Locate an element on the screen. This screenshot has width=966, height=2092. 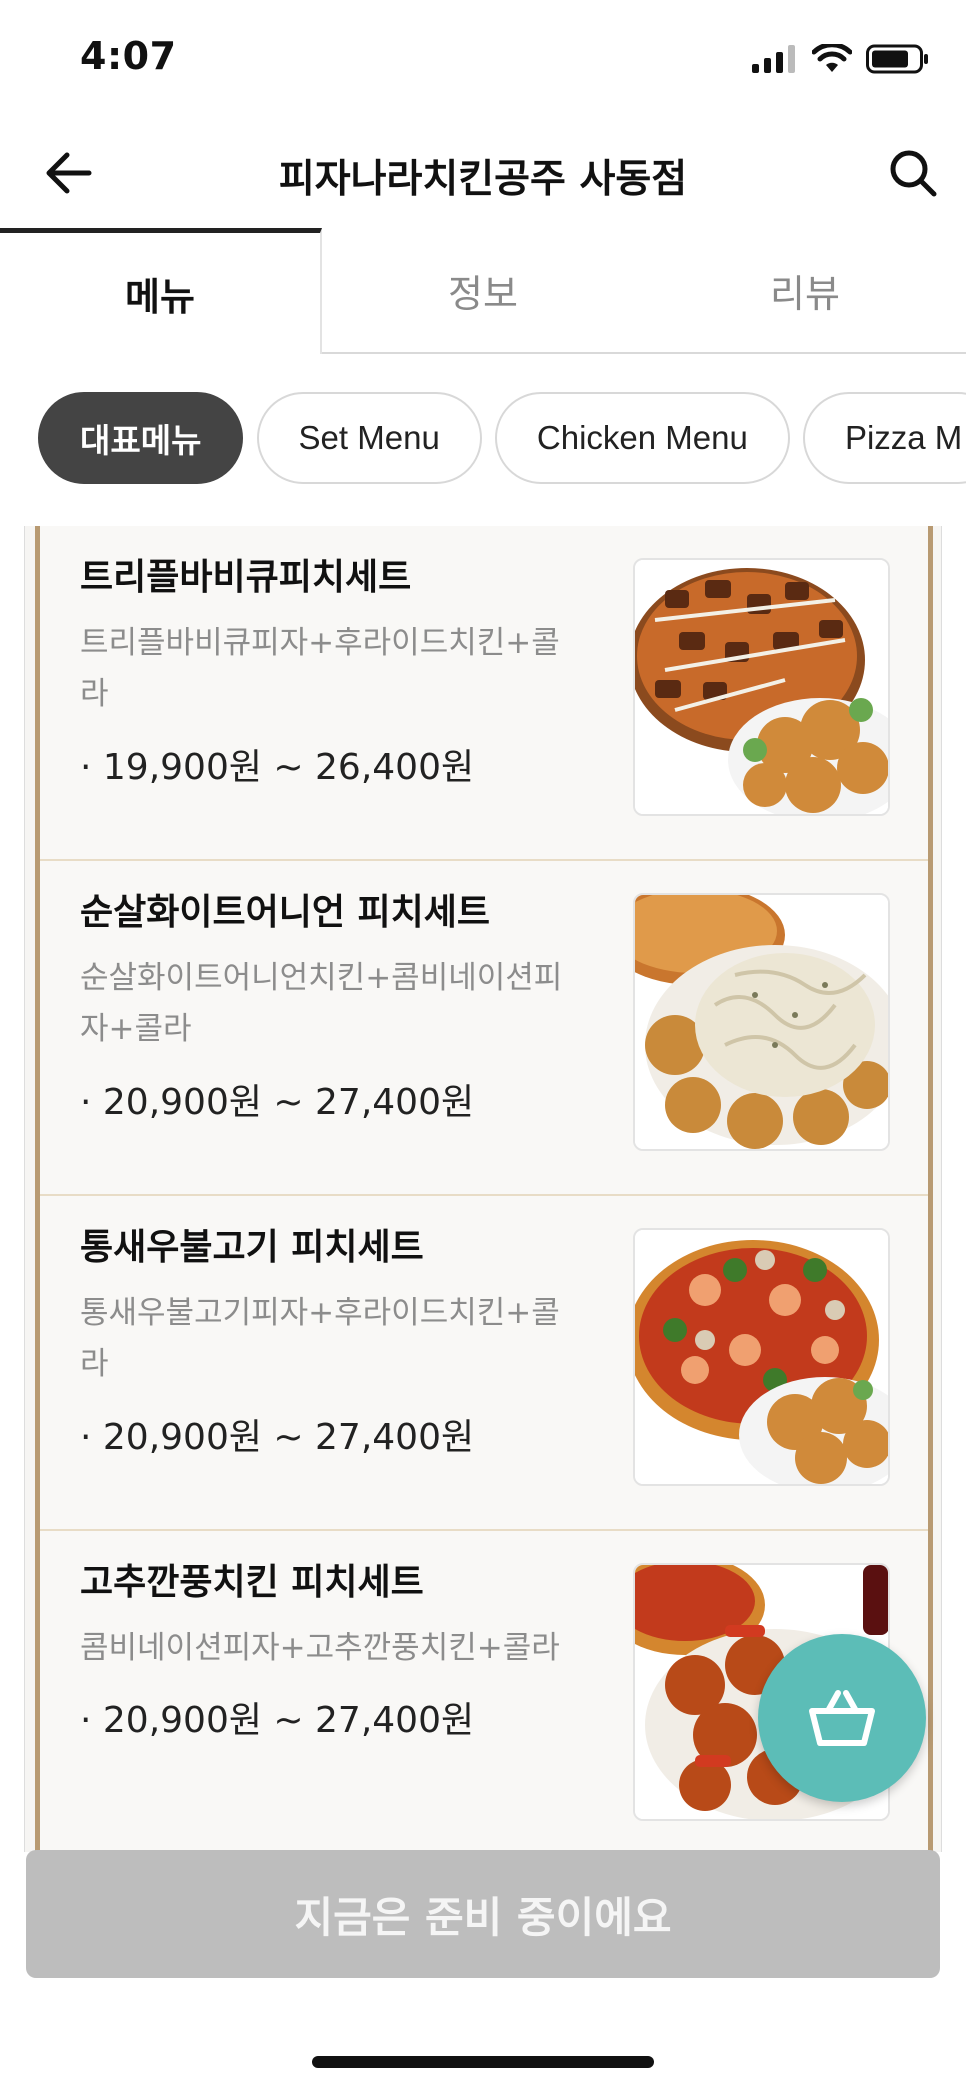
page-title: 피자나라치킨공주 사동점 is located at coordinates (483, 179).